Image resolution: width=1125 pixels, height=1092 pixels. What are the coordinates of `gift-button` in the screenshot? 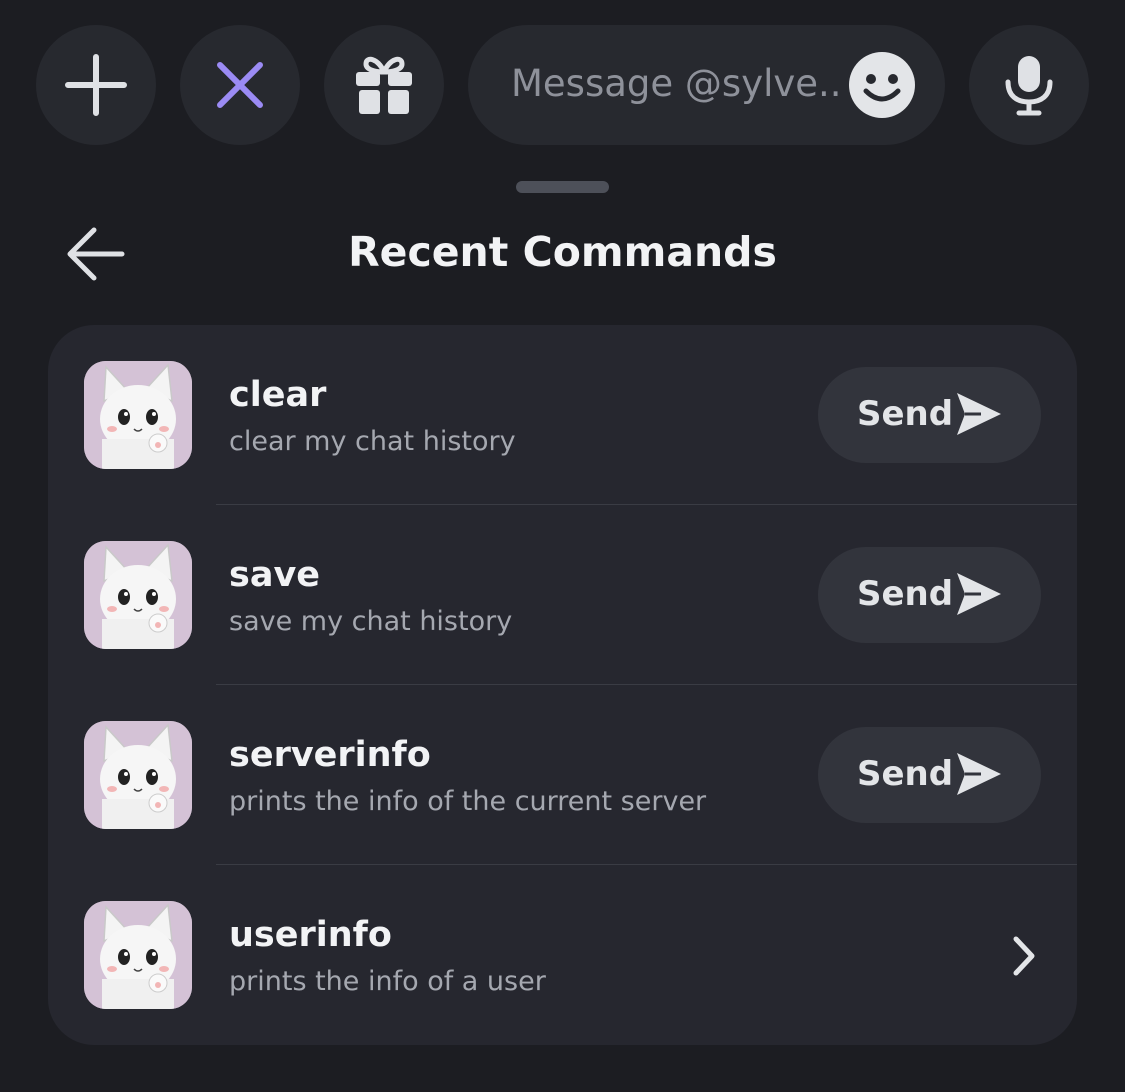 It's located at (384, 85).